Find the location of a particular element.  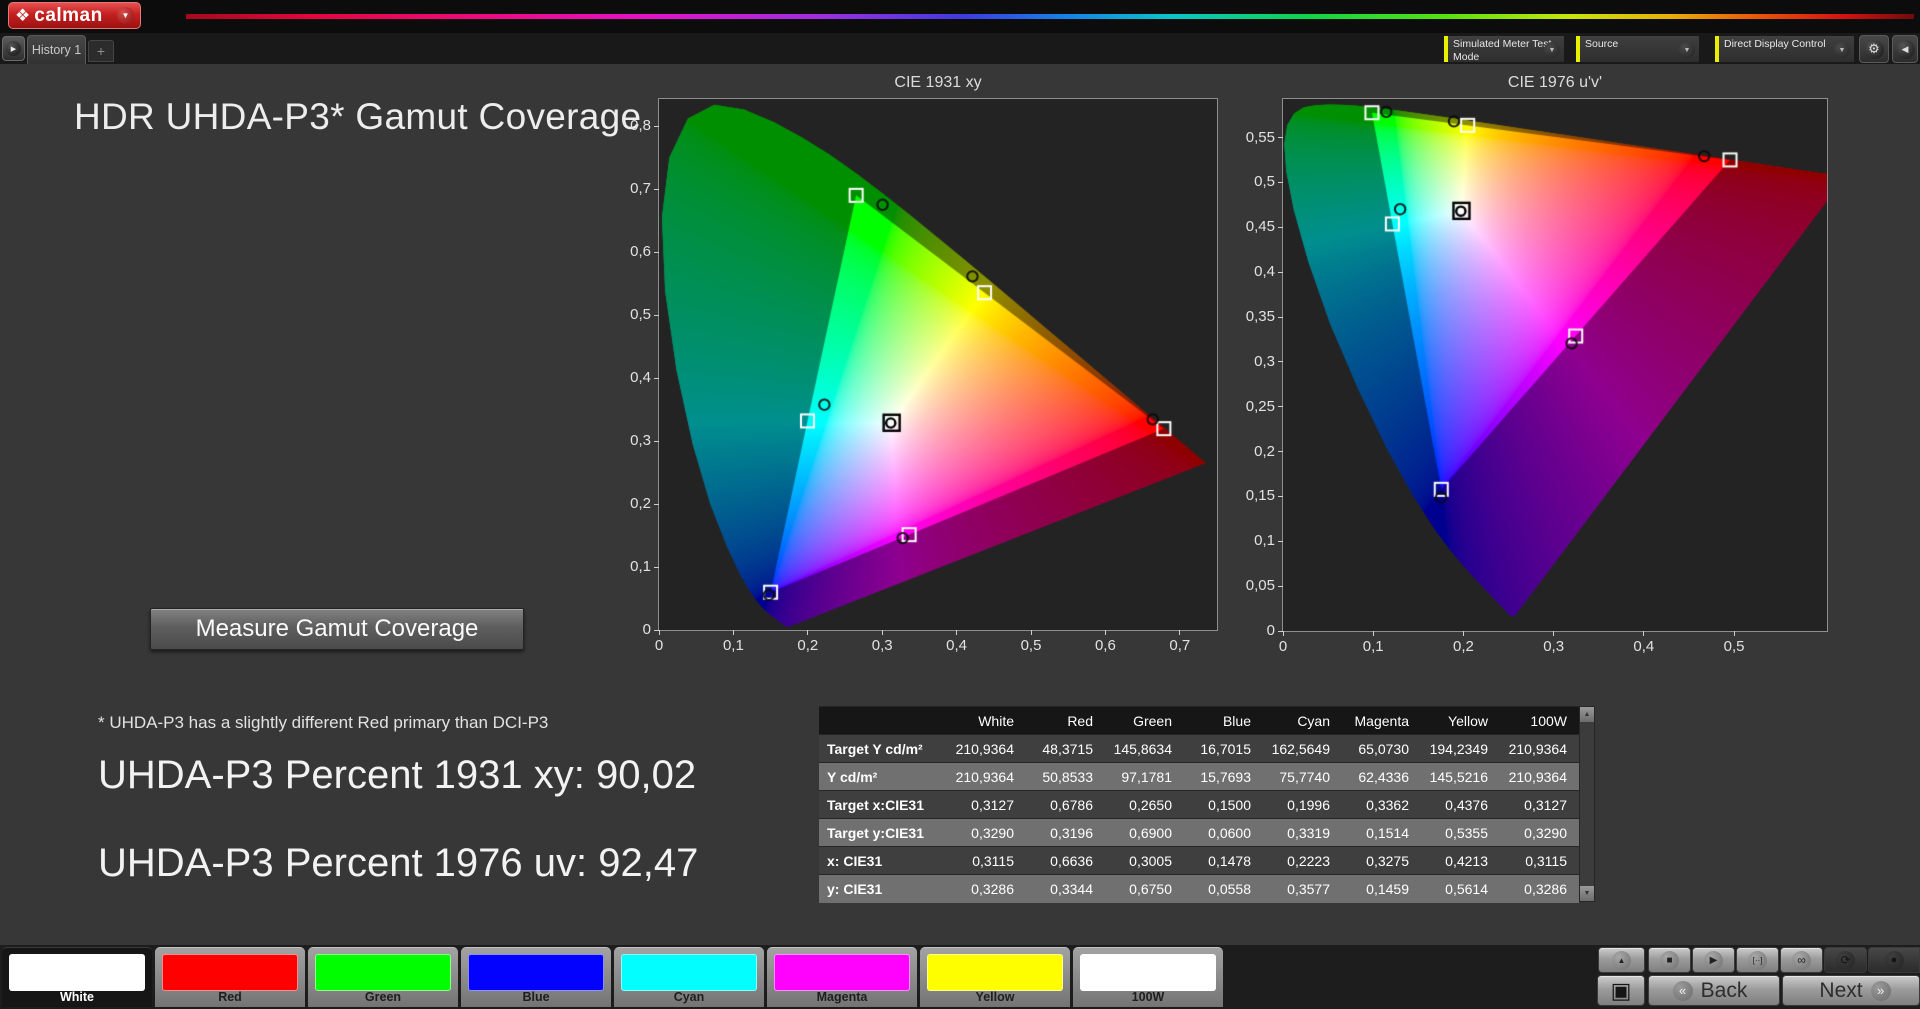

y-axis-tick-label: 0 is located at coordinates (646, 629).